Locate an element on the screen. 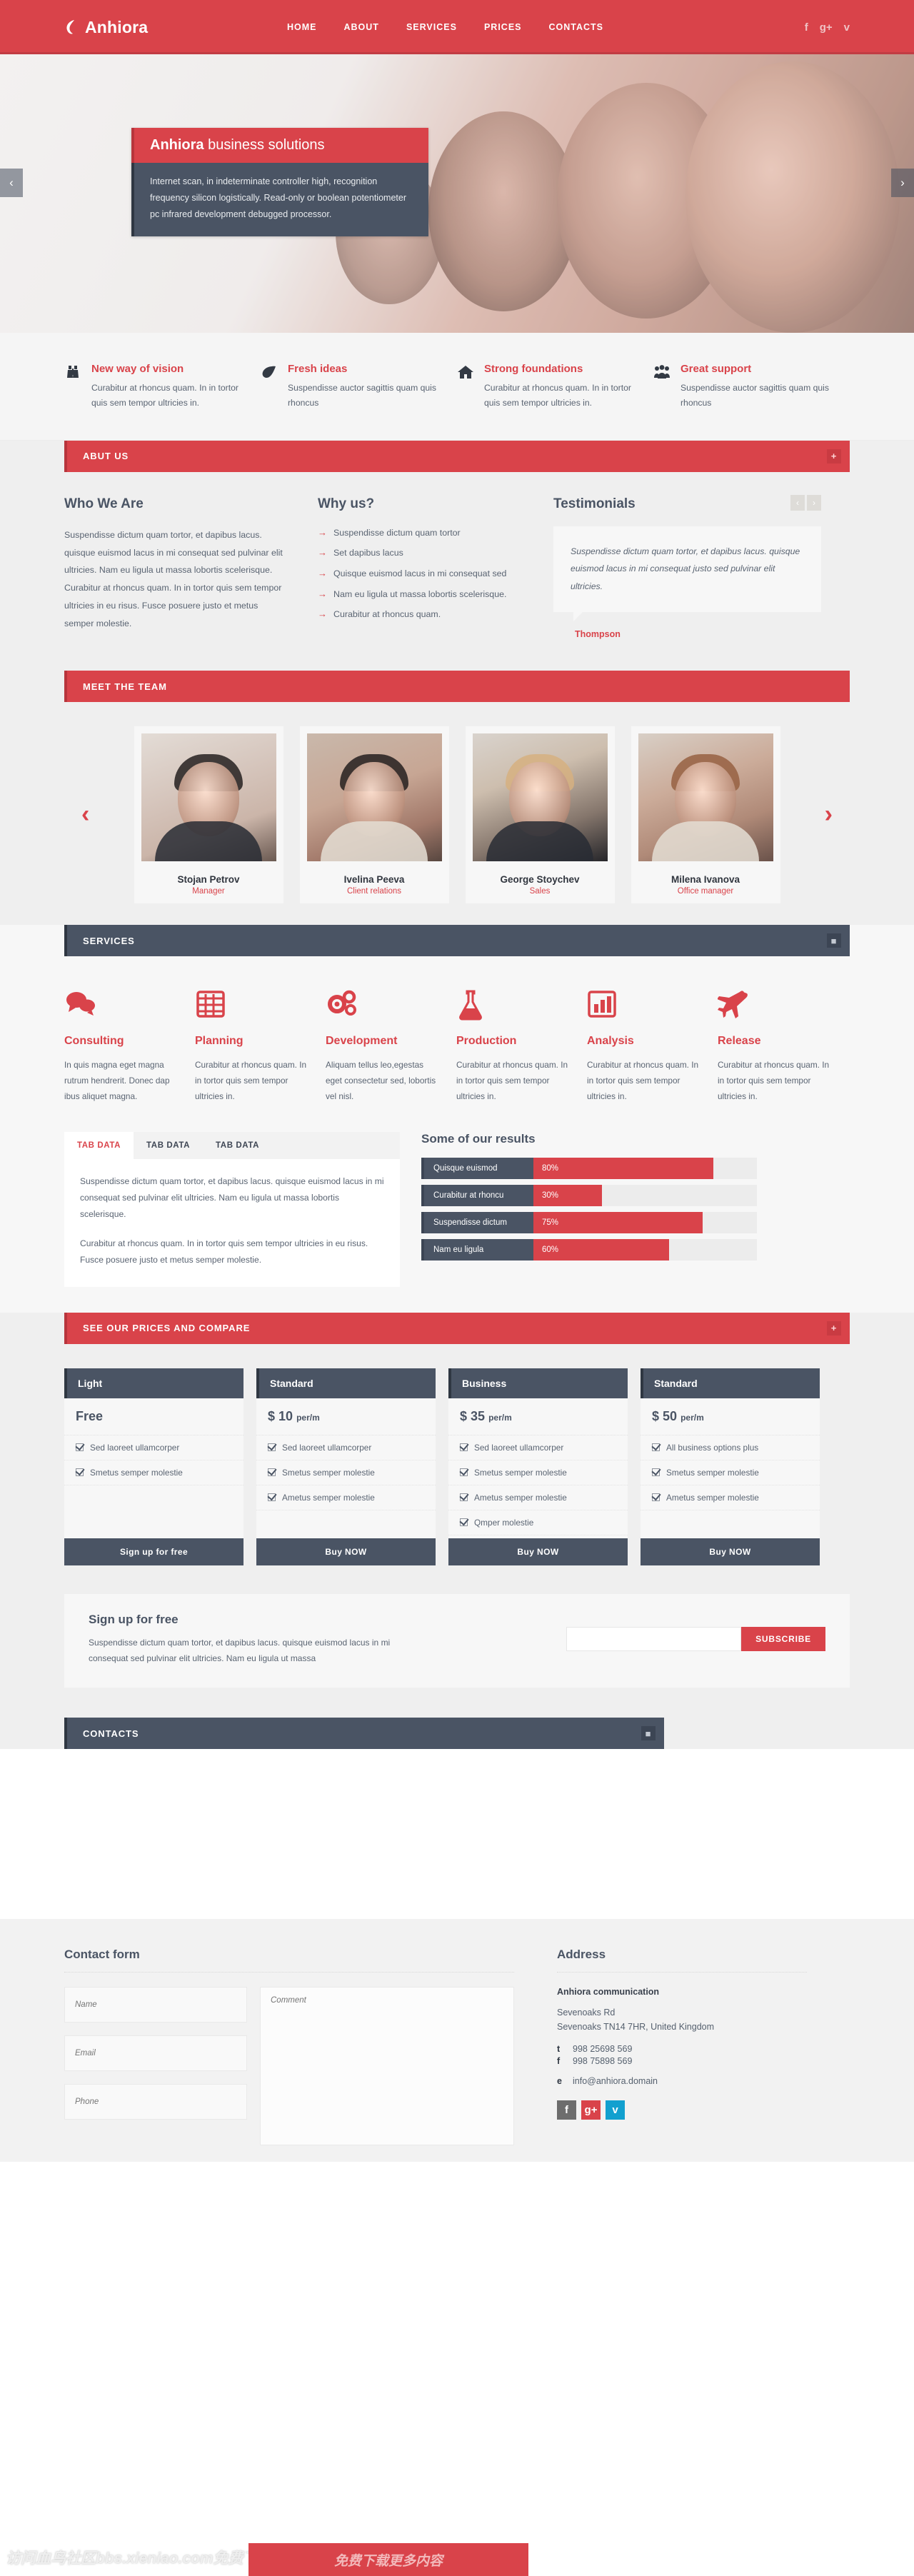 The image size is (914, 2576). subscribe-form: SUBSCRIBE is located at coordinates (695, 1639).